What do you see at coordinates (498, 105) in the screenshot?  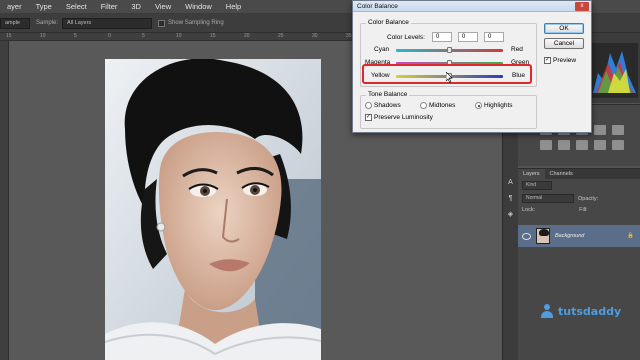 I see `highlights-label: Highlights` at bounding box center [498, 105].